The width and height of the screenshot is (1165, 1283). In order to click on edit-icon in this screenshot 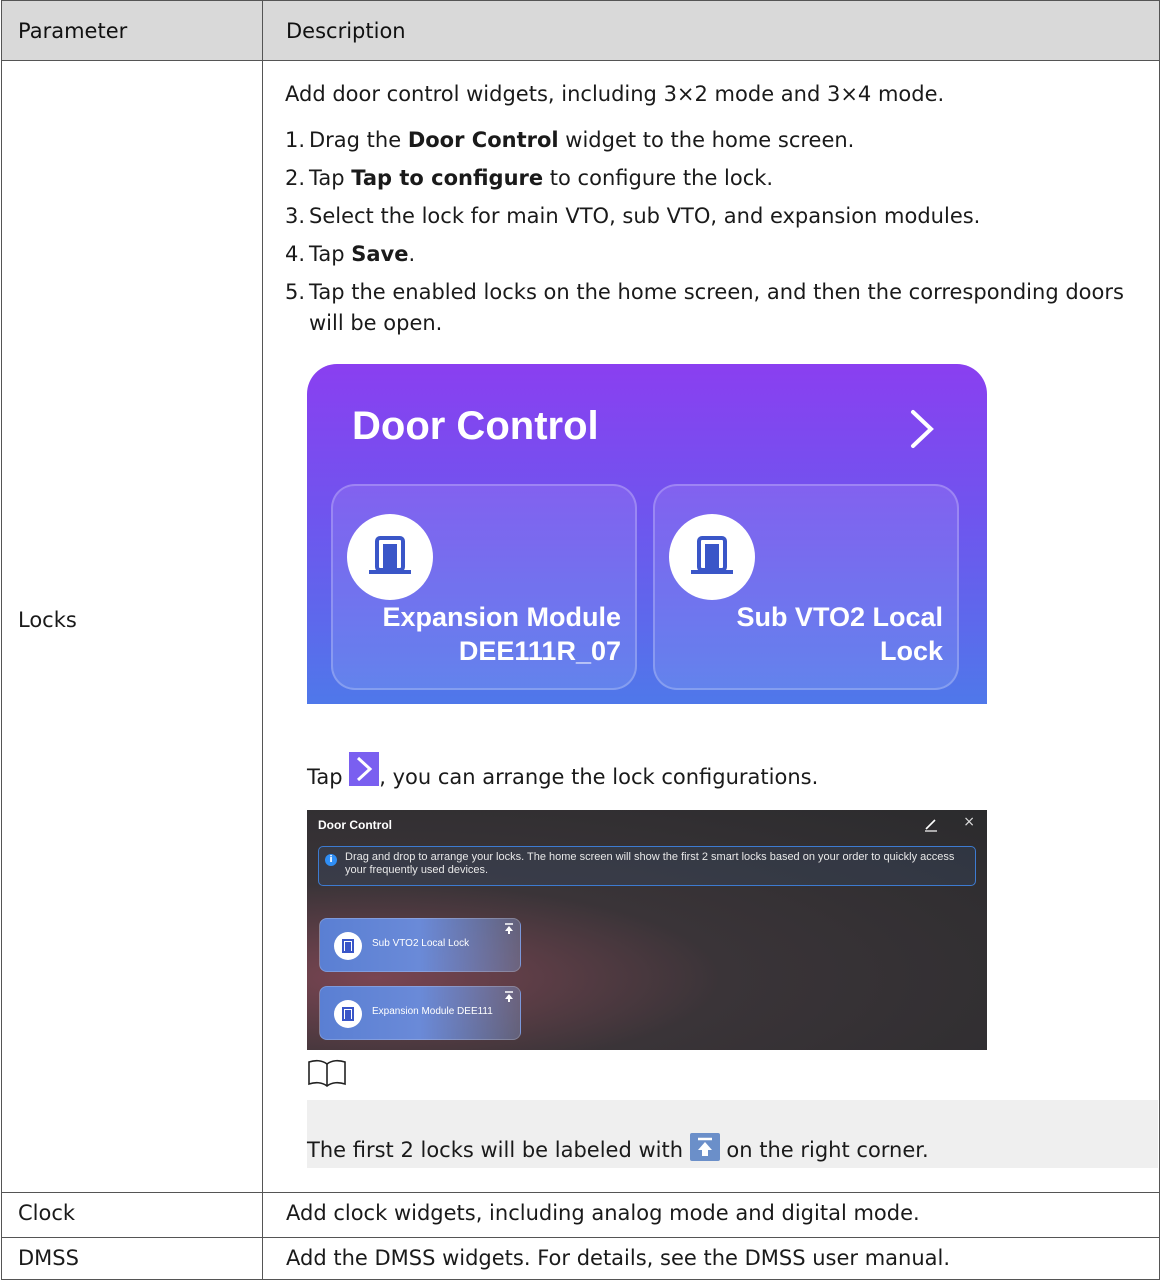, I will do `click(931, 824)`.